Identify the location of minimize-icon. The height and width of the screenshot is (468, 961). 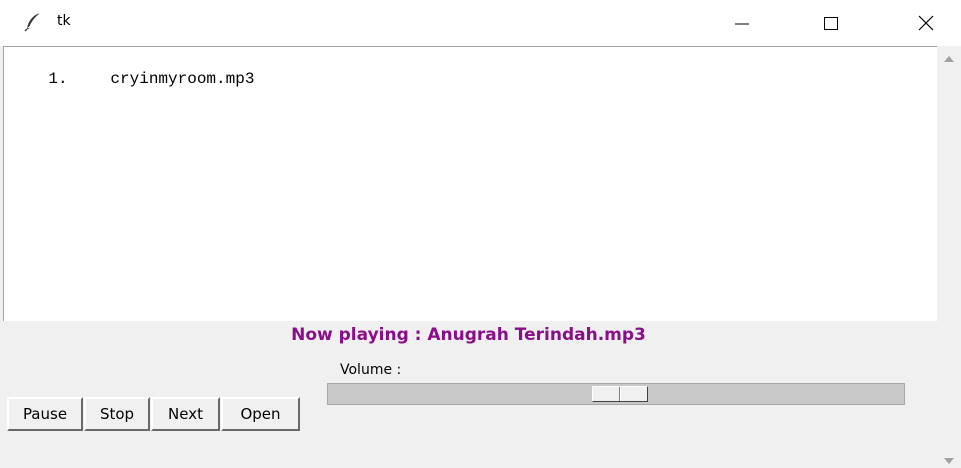
(742, 24).